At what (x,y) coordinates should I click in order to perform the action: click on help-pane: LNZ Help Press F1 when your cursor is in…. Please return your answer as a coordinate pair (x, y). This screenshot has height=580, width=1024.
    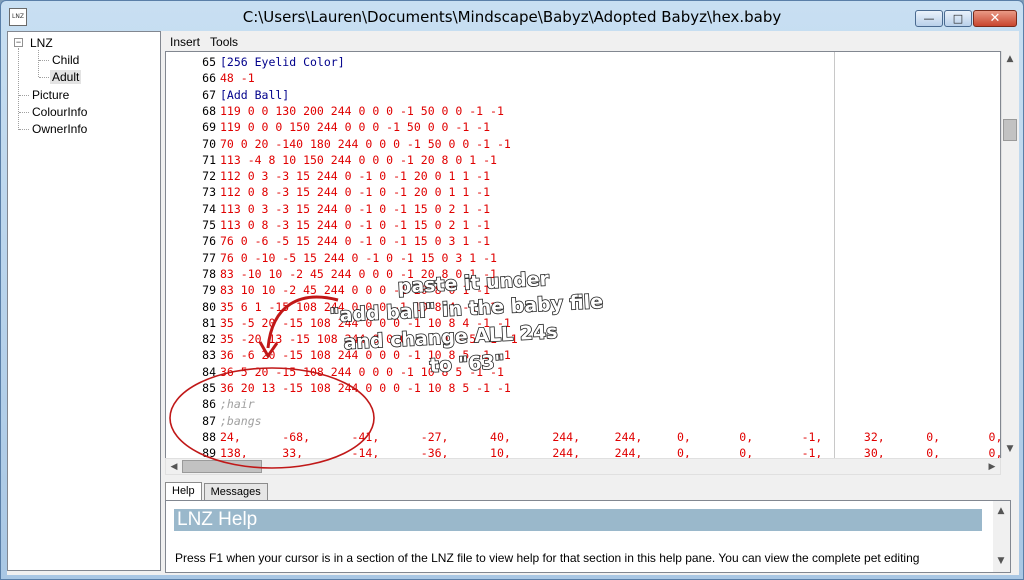
    Looking at the image, I should click on (588, 536).